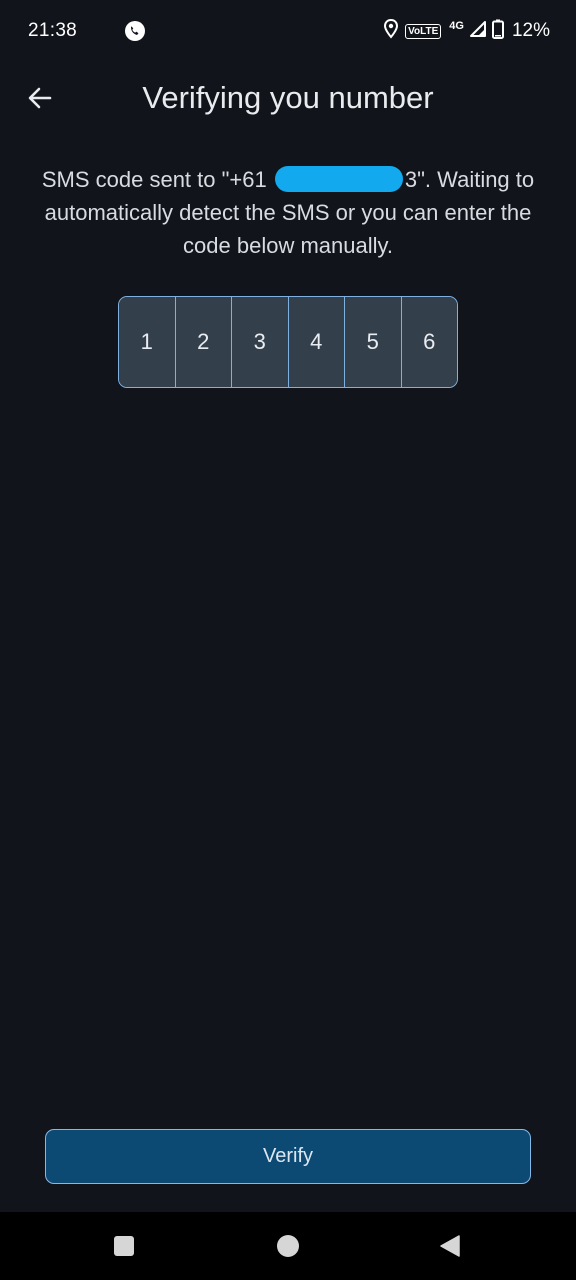 The height and width of the screenshot is (1280, 576). I want to click on code-digit-6: 6, so click(429, 342).